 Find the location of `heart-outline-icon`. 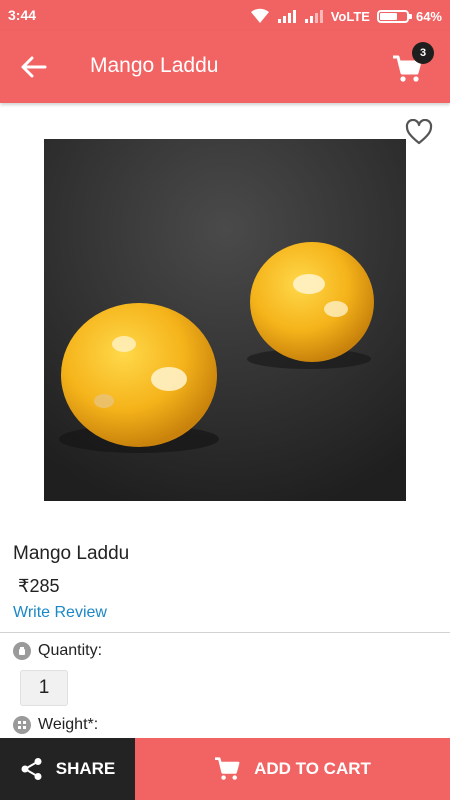

heart-outline-icon is located at coordinates (419, 131).